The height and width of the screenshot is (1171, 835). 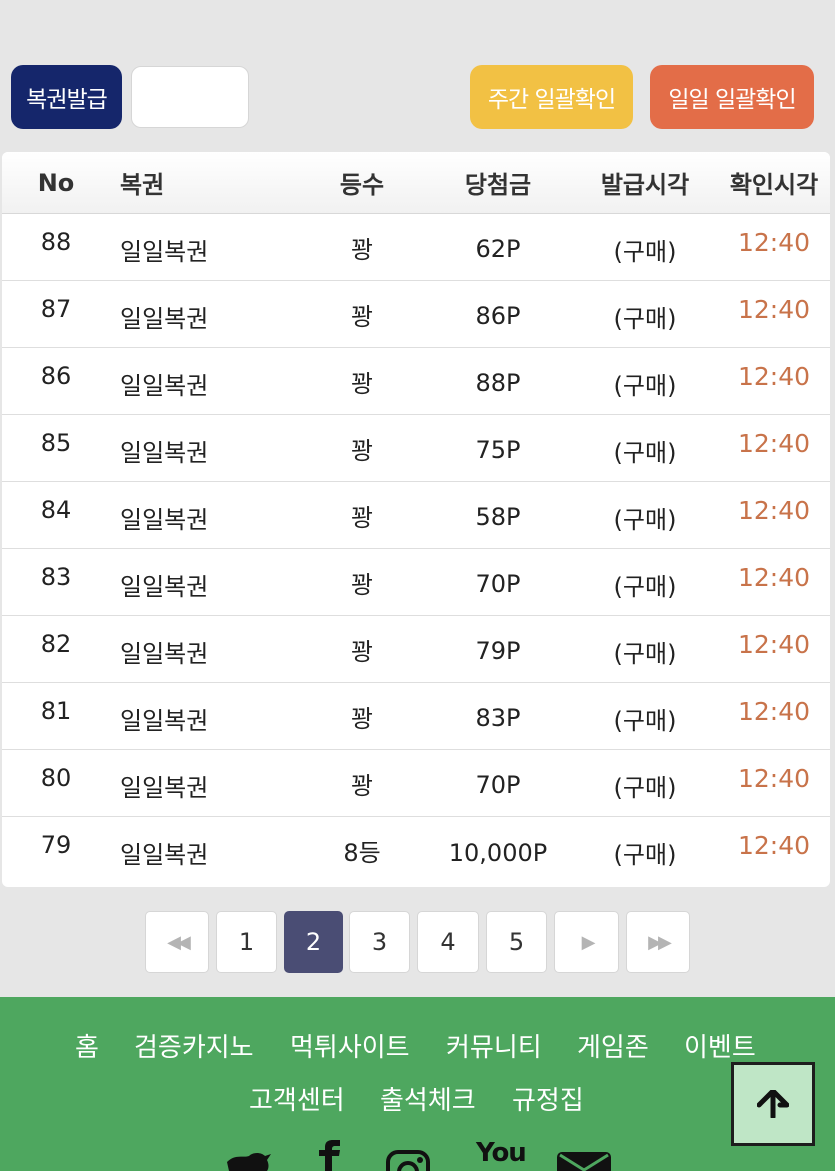 What do you see at coordinates (362, 185) in the screenshot?
I see `header-rank: 등수` at bounding box center [362, 185].